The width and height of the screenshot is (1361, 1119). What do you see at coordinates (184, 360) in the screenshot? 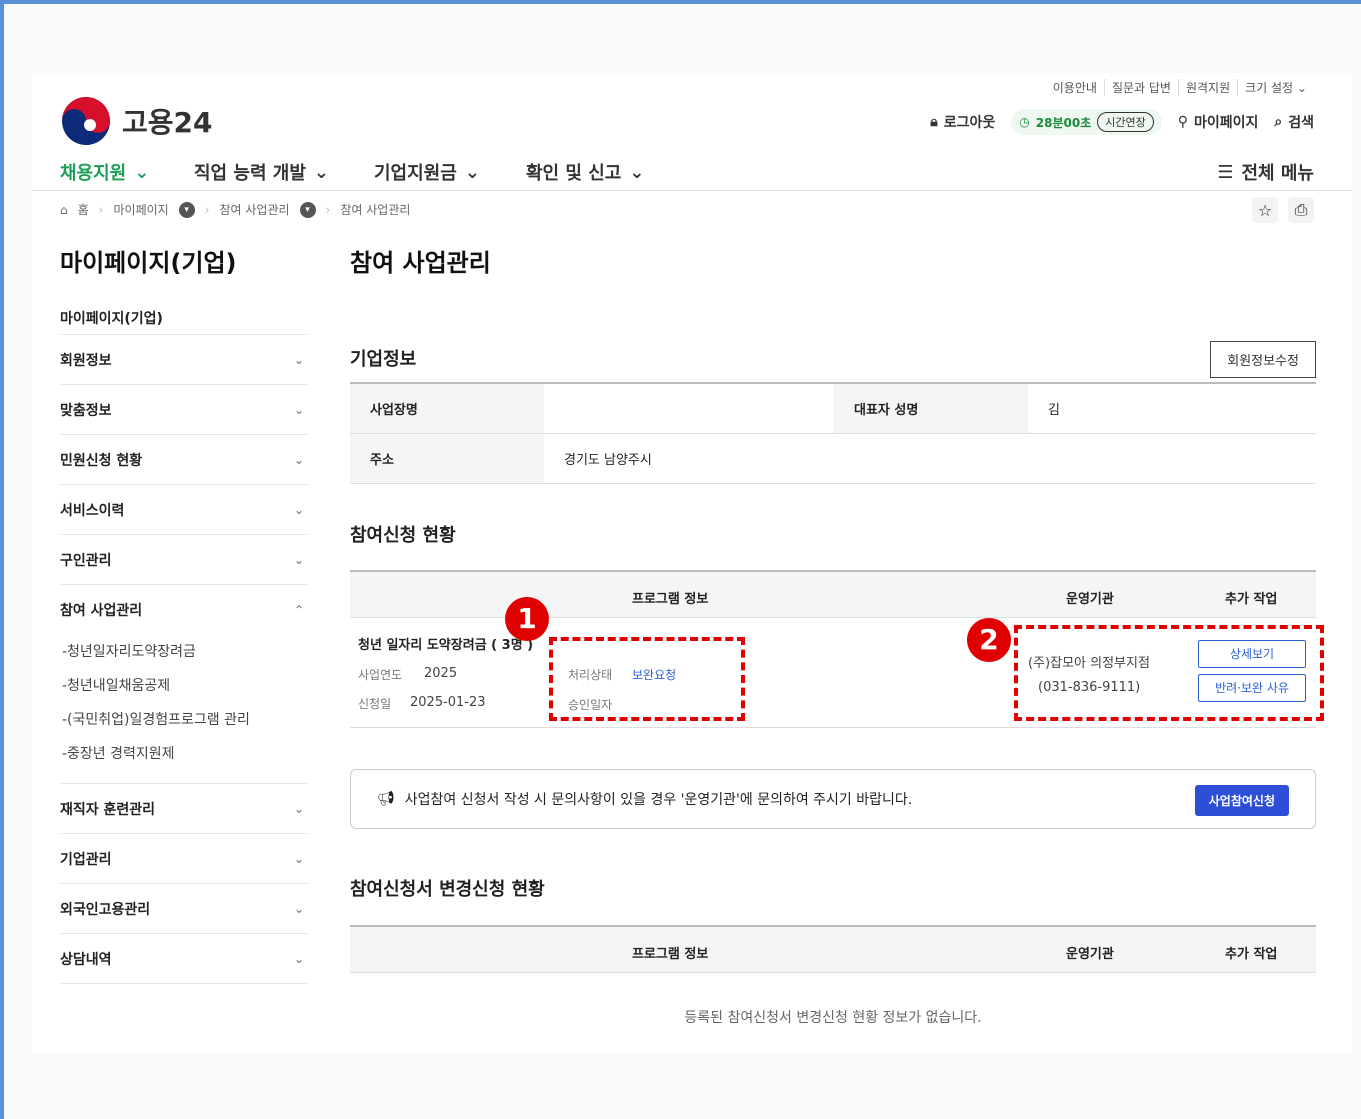
I see `sidebar-item-member: 회원정보 ⌄` at bounding box center [184, 360].